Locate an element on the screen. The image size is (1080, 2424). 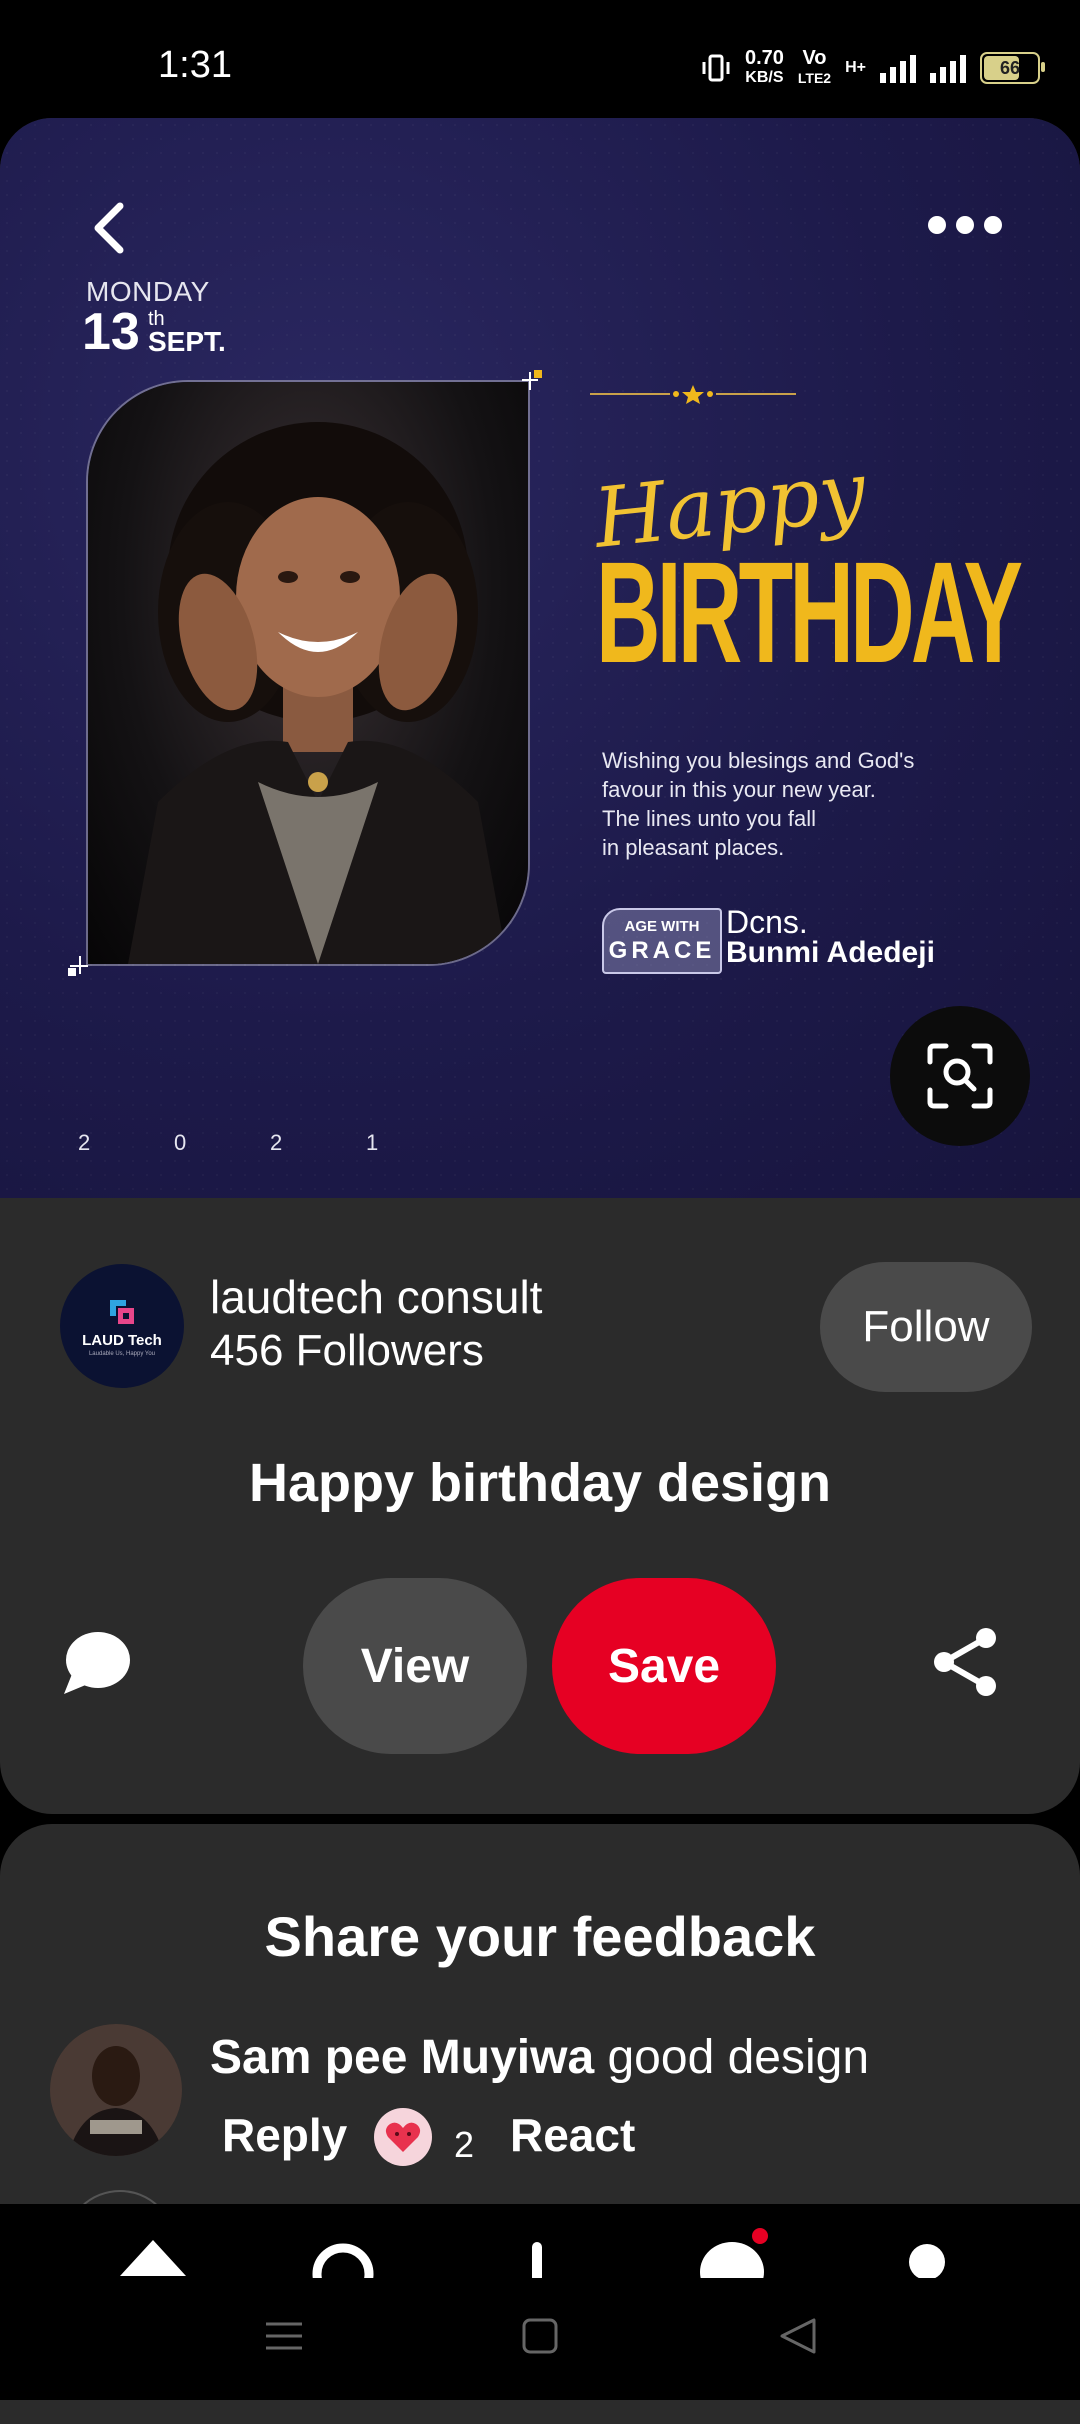
portrait-photo is located at coordinates (308, 673).